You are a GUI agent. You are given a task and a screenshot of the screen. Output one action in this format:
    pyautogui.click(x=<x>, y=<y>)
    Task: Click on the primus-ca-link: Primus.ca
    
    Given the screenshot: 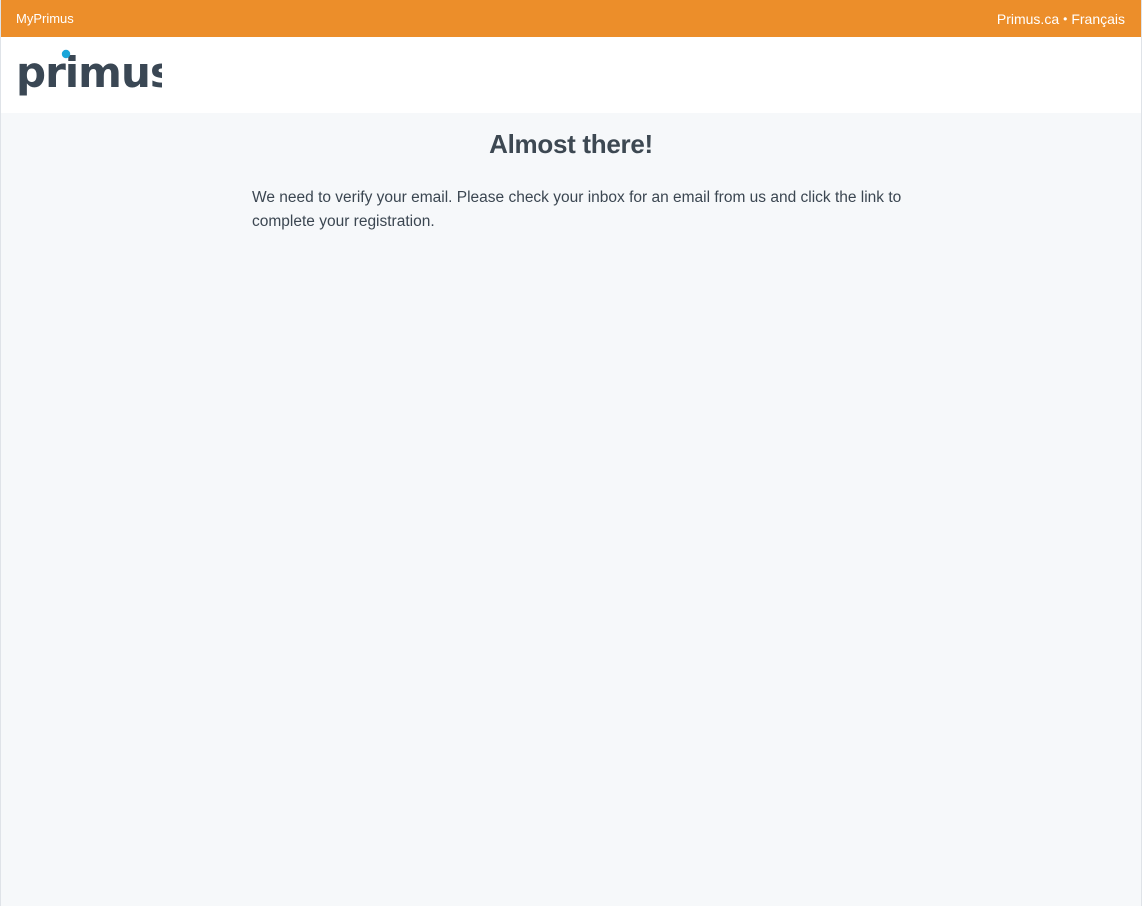 What is the action you would take?
    pyautogui.click(x=1028, y=19)
    